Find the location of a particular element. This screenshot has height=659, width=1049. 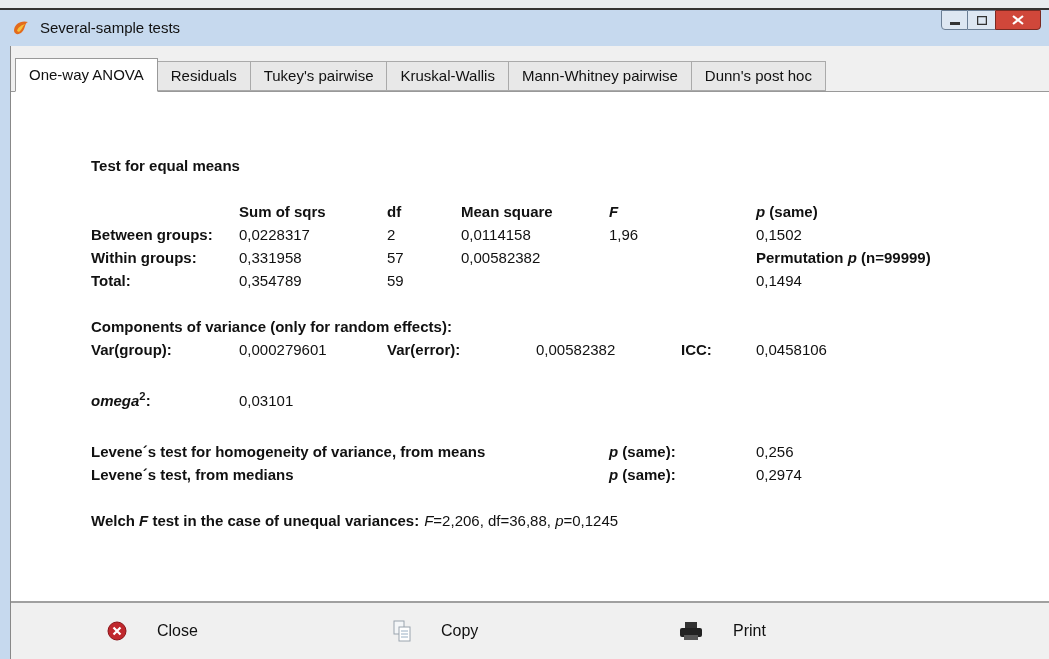

test-label: Levene´s test for homogeneity of variance, from means is located at coordinates (289, 451).